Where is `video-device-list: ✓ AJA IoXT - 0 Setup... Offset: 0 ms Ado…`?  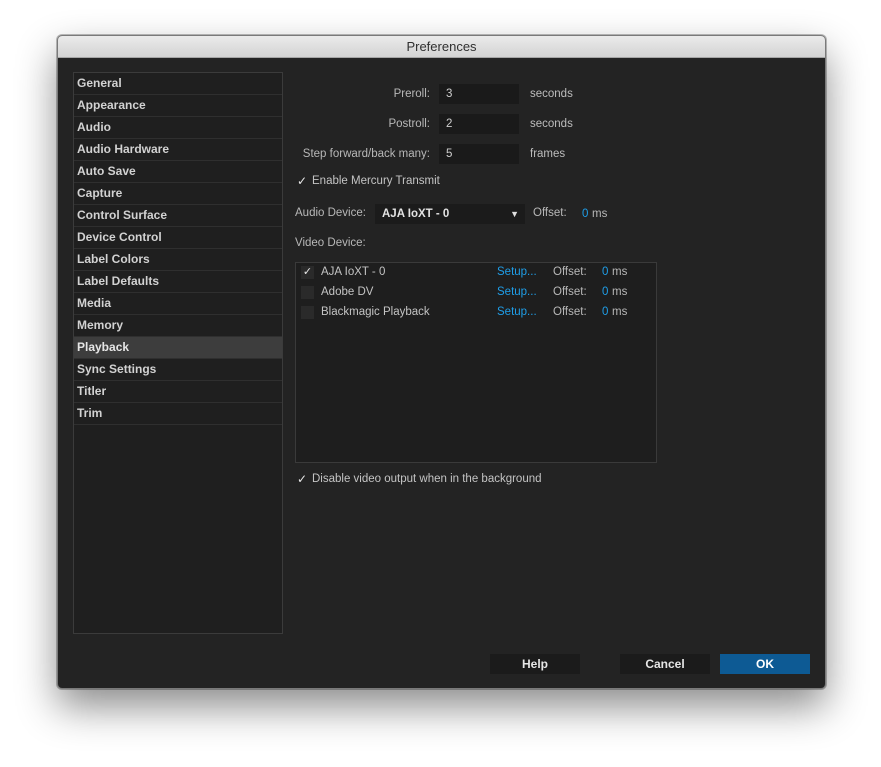 video-device-list: ✓ AJA IoXT - 0 Setup... Offset: 0 ms Ado… is located at coordinates (476, 362).